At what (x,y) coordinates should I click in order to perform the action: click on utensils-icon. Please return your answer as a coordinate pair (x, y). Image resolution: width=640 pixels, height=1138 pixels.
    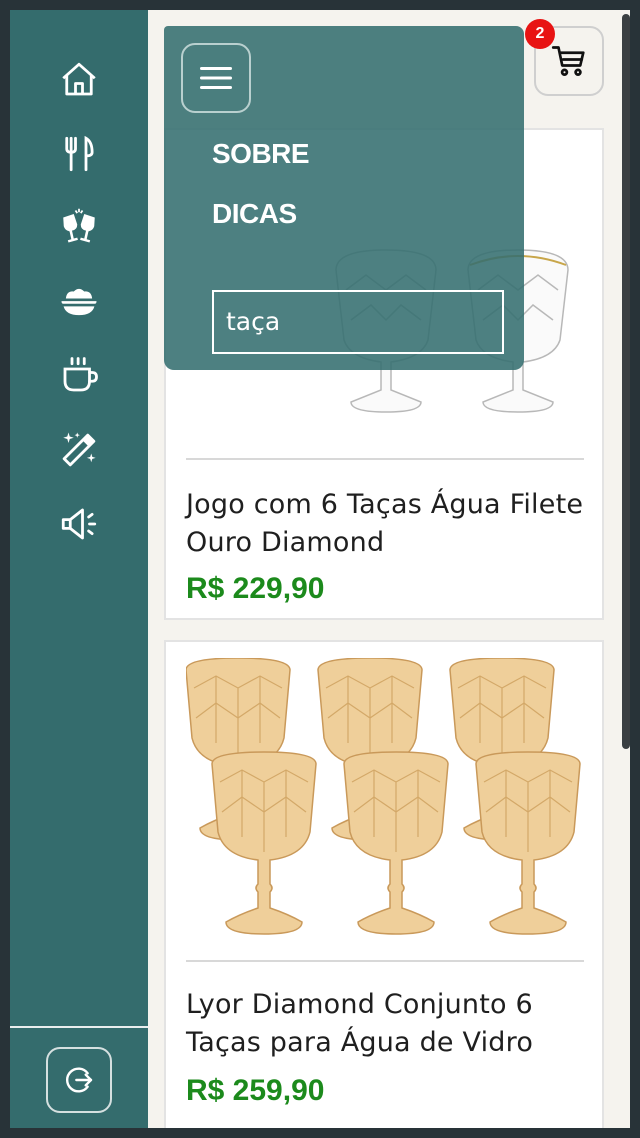
    Looking at the image, I should click on (79, 154).